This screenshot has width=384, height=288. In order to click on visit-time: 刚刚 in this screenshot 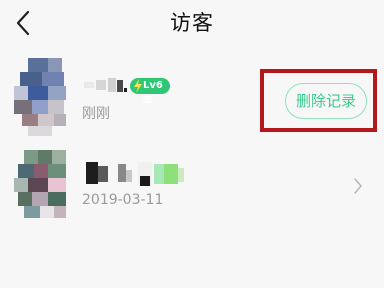, I will do `click(96, 114)`.